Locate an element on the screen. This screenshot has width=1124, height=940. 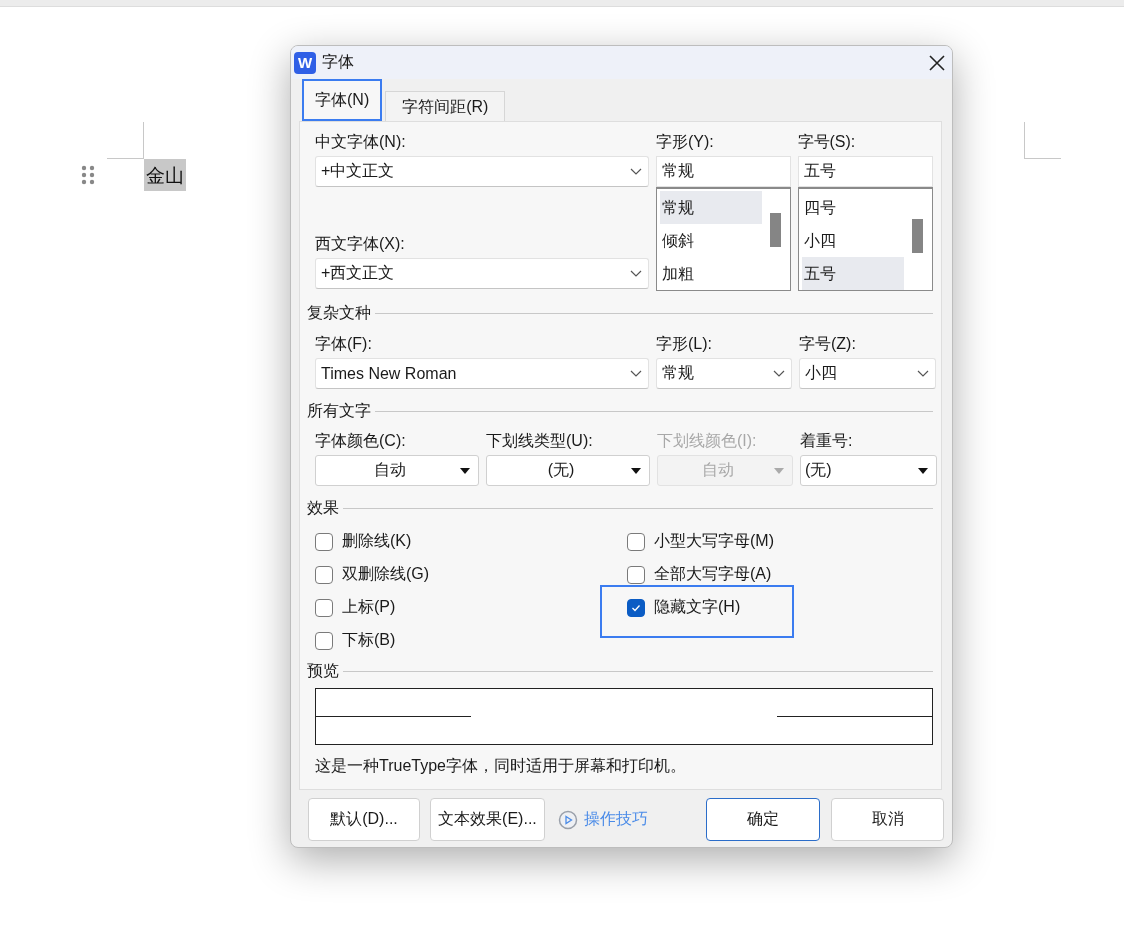
text-field: 五号 is located at coordinates (865, 171).